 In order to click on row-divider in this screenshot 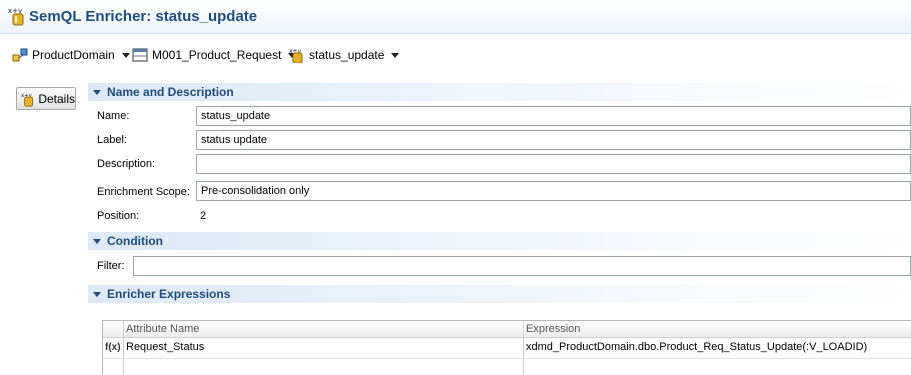, I will do `click(507, 358)`.